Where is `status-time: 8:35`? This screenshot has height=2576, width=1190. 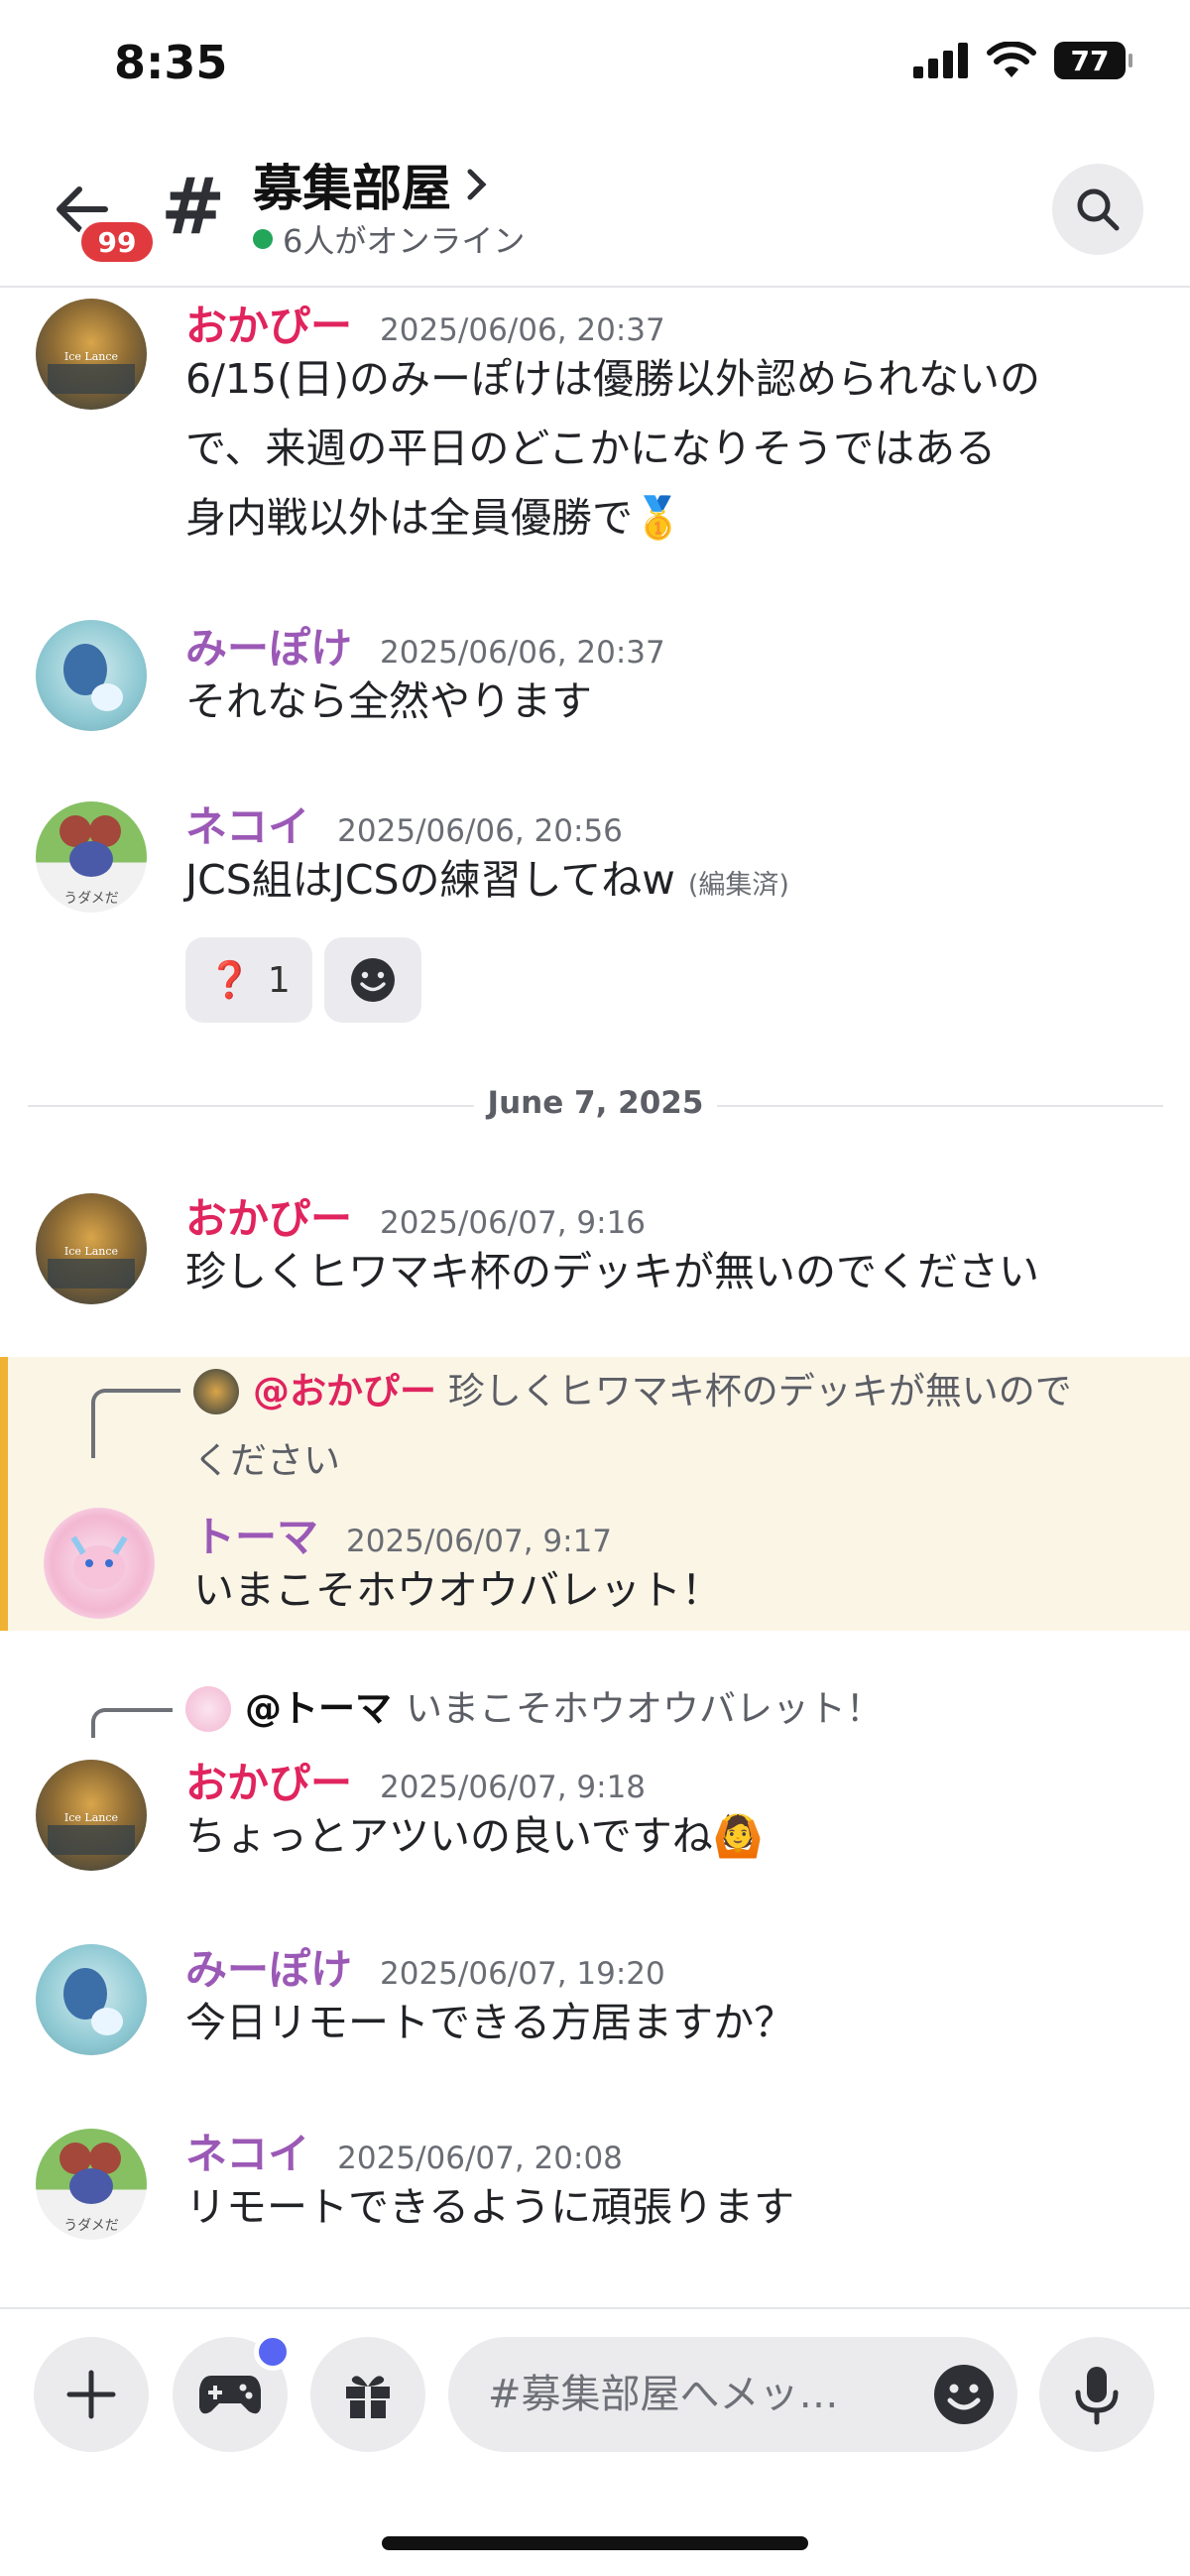
status-time: 8:35 is located at coordinates (171, 62).